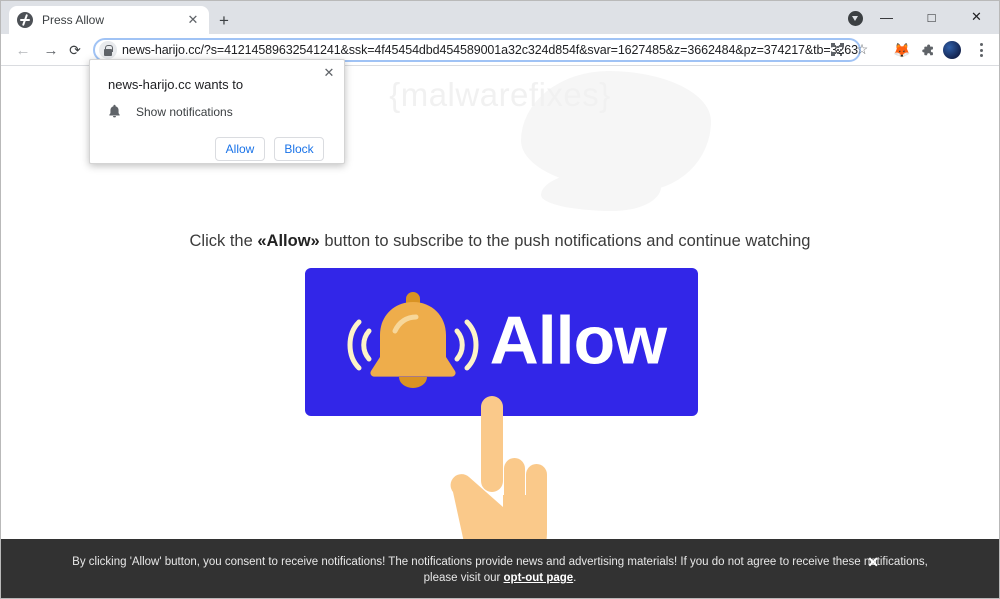 The width and height of the screenshot is (1000, 599). Describe the element at coordinates (981, 50) in the screenshot. I see `three-dot-menu-icon` at that location.